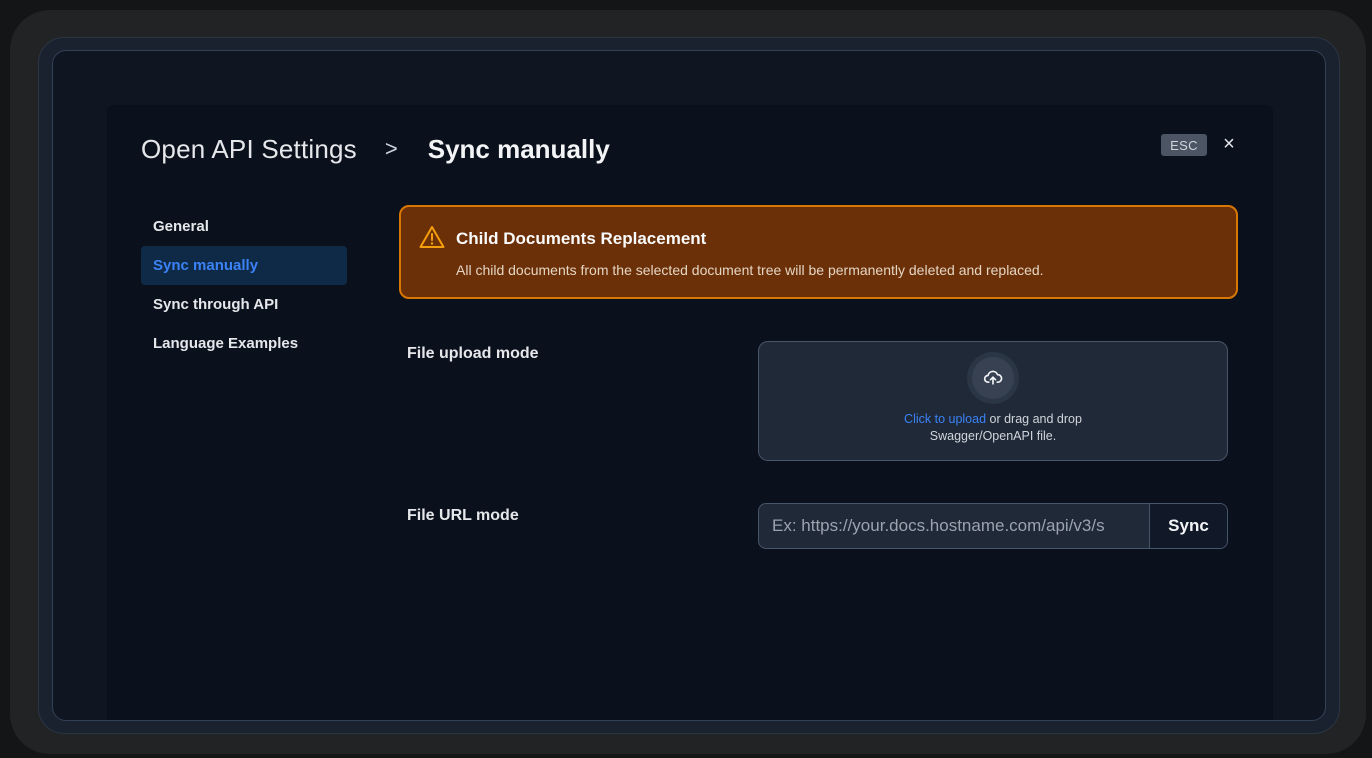 The width and height of the screenshot is (1372, 758). What do you see at coordinates (244, 226) in the screenshot?
I see `sidebar-item-general: General` at bounding box center [244, 226].